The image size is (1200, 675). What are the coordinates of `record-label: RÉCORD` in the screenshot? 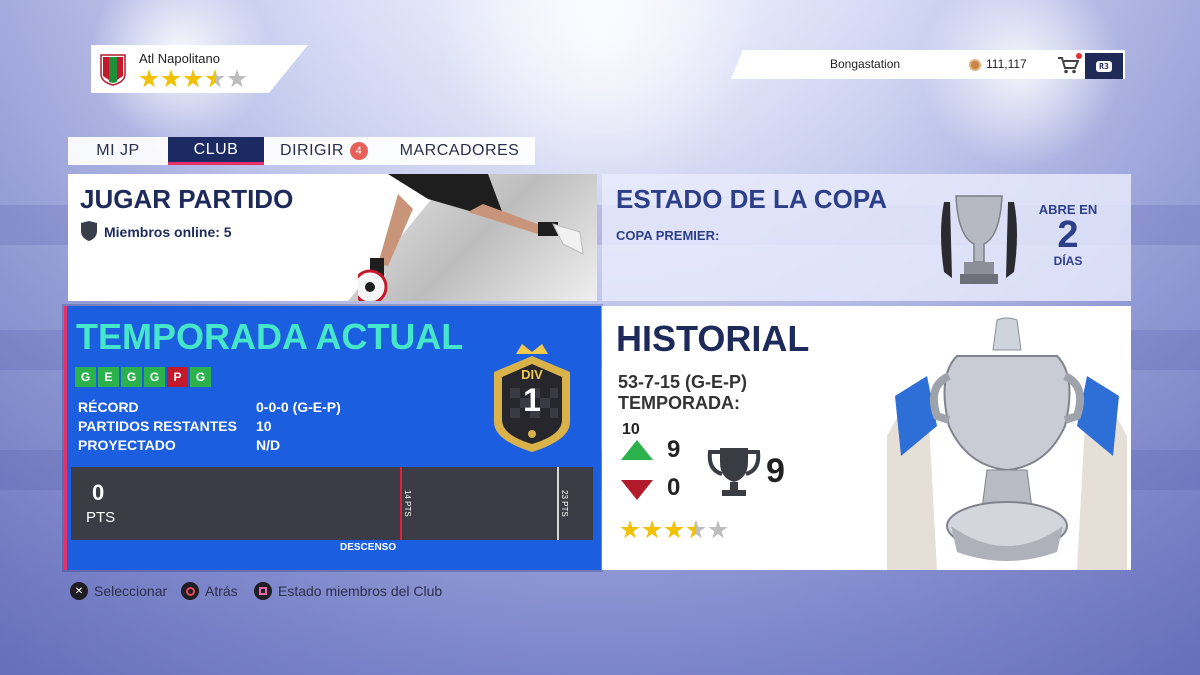 It's located at (108, 407).